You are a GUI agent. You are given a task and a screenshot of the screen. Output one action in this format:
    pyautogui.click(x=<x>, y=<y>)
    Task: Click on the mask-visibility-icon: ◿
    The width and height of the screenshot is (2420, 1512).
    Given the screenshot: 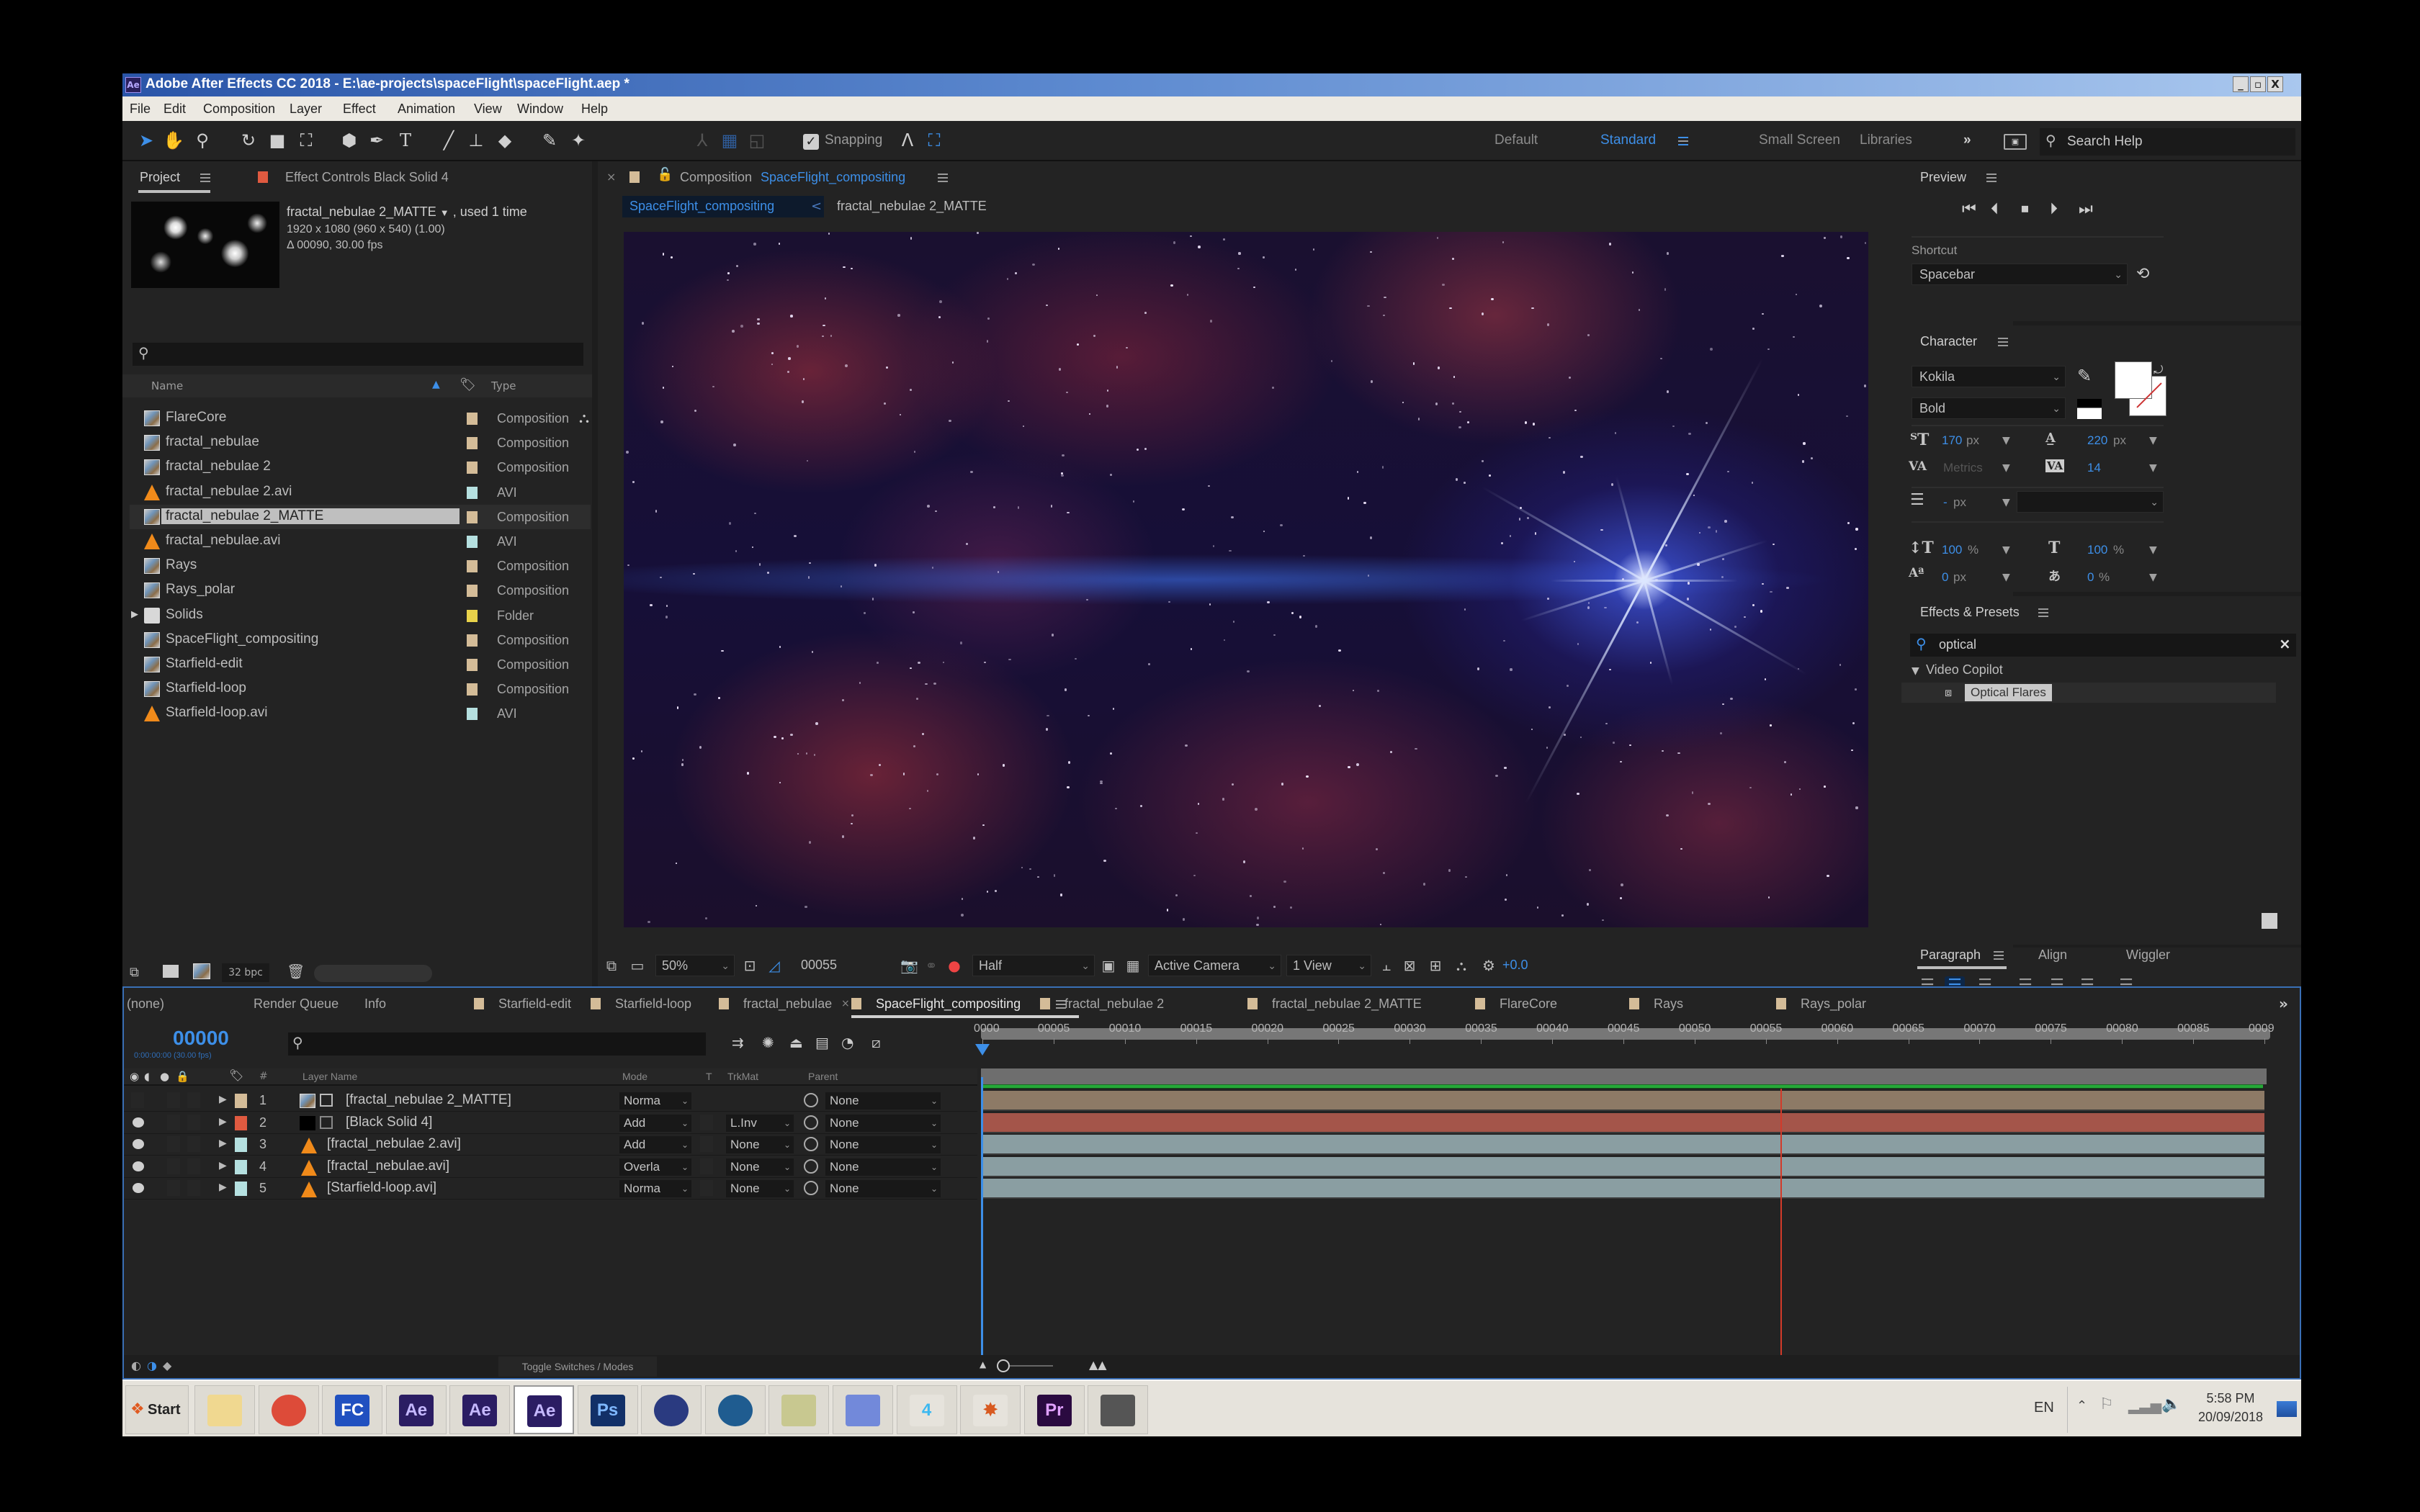 What is the action you would take?
    pyautogui.click(x=774, y=965)
    